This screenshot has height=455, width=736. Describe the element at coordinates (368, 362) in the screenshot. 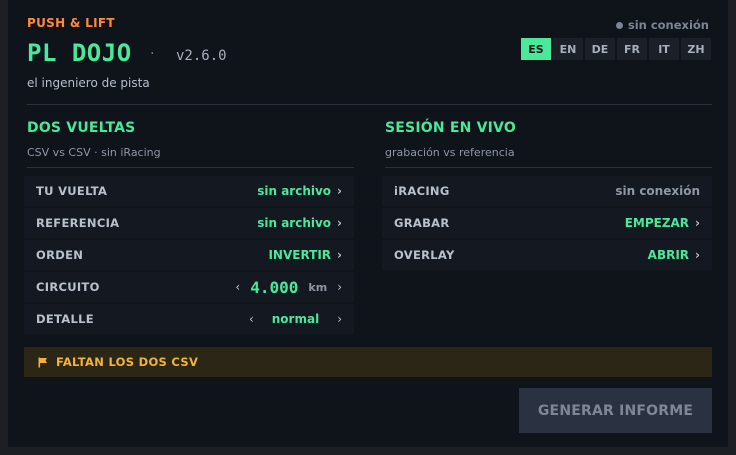

I see `missing-csv-warning: FALTAN LOS DOS CSV` at that location.